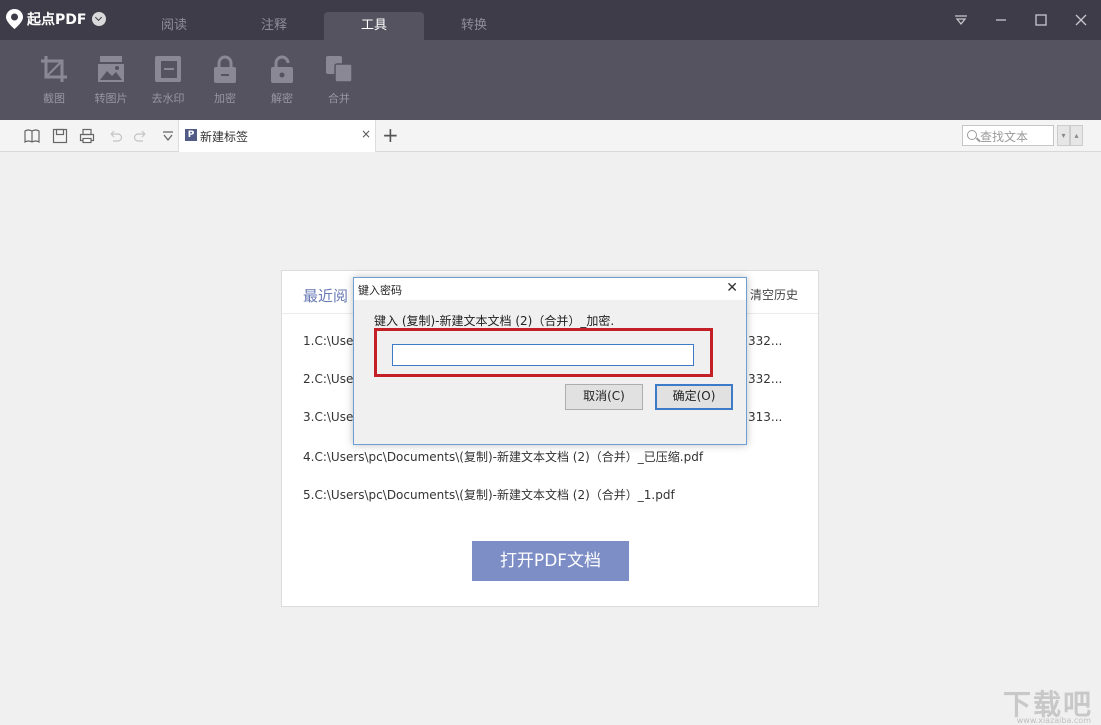 This screenshot has width=1101, height=725. Describe the element at coordinates (168, 69) in the screenshot. I see `remove-watermark-icon` at that location.